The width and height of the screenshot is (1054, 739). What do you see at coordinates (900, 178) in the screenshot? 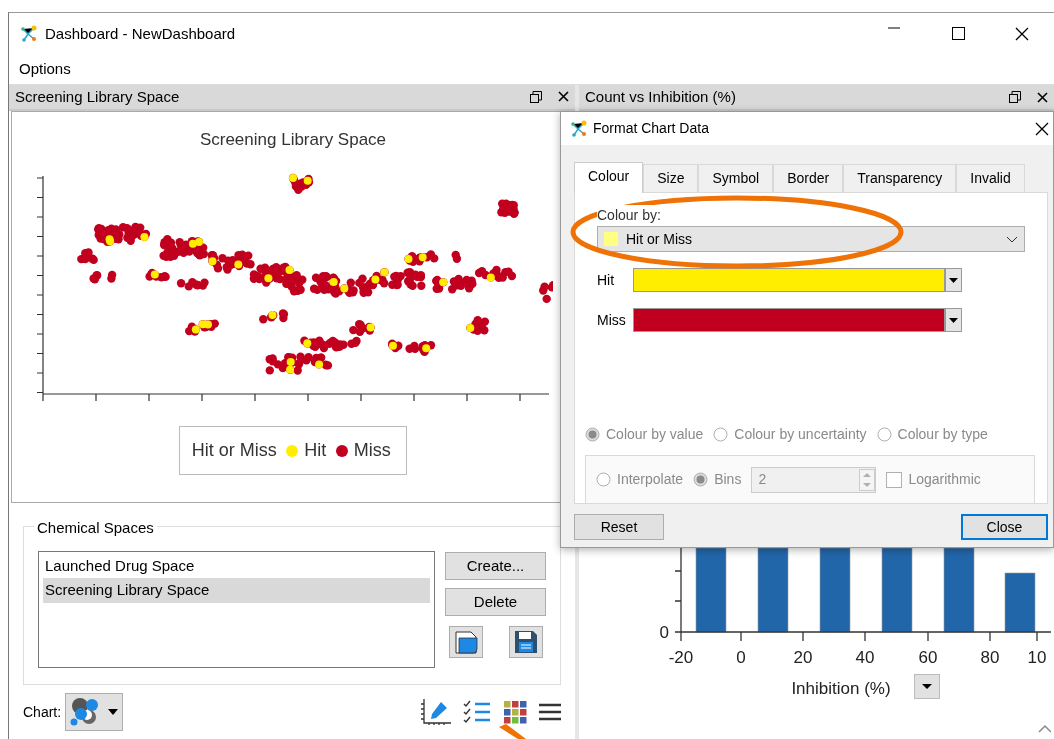
I see `tab: Transparency` at bounding box center [900, 178].